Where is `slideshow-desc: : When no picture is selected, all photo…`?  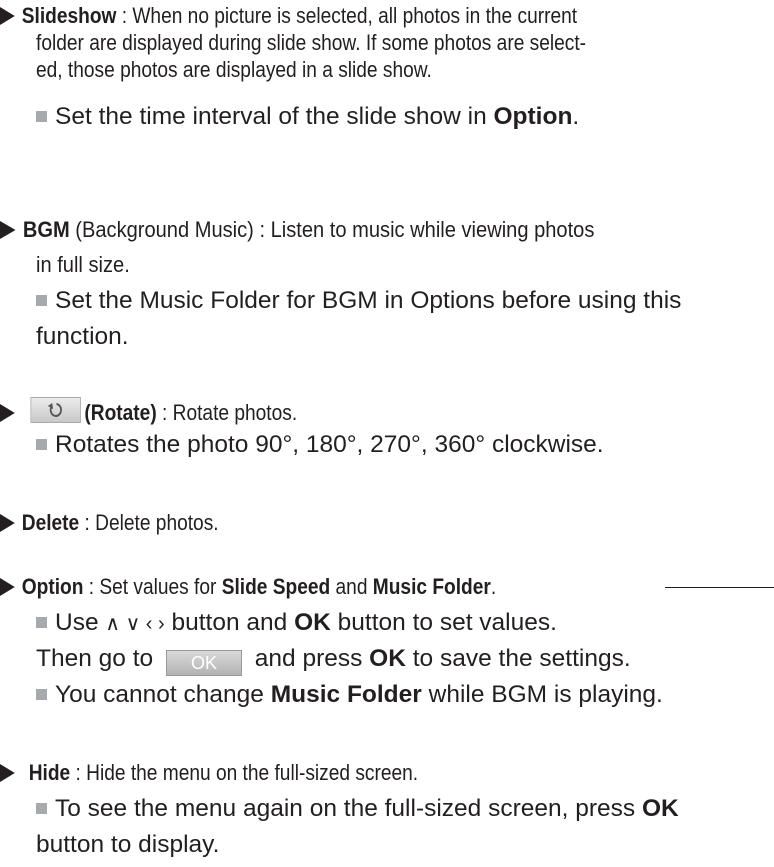
slideshow-desc: : When no picture is selected, all photo… is located at coordinates (347, 15).